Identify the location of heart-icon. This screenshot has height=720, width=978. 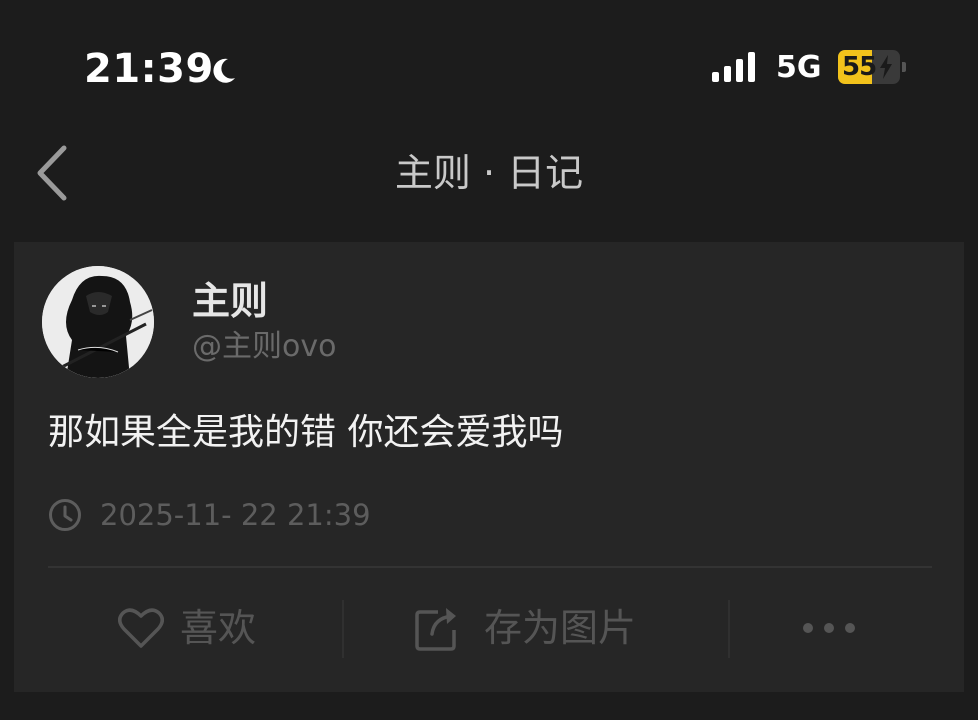
(141, 628).